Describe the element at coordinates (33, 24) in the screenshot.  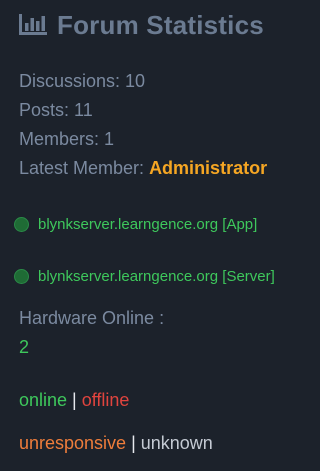
I see `bar-chart-icon` at that location.